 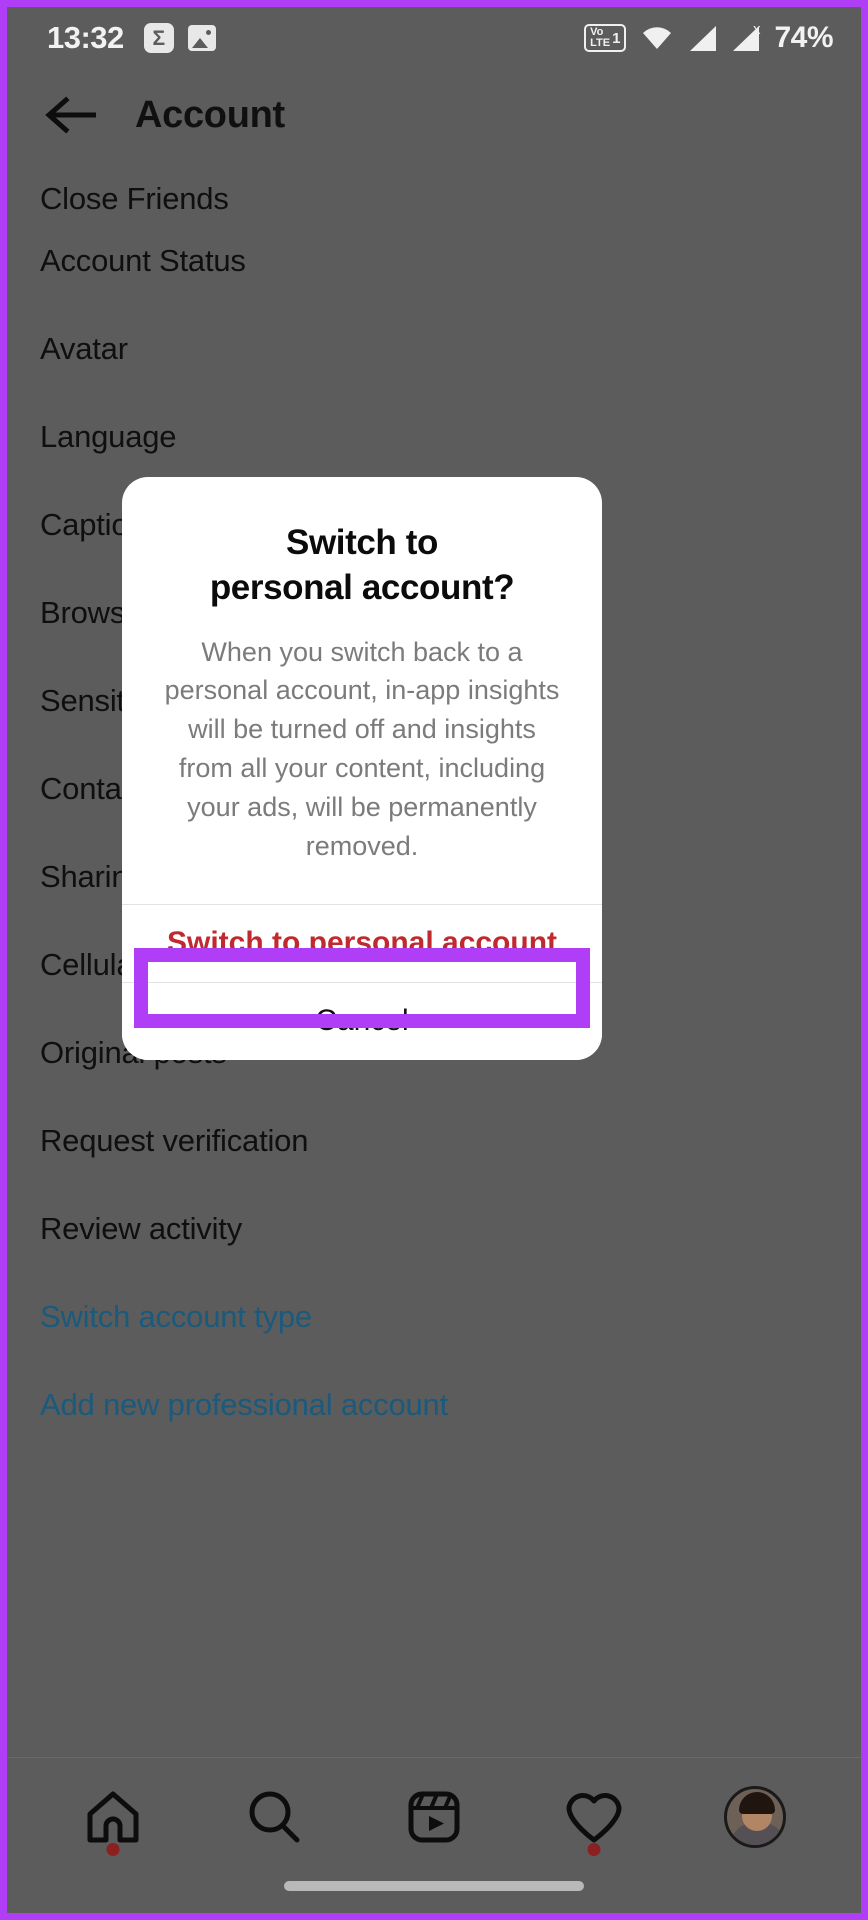 What do you see at coordinates (362, 943) in the screenshot?
I see `switch-to-personal-account-button: Switch to personal account` at bounding box center [362, 943].